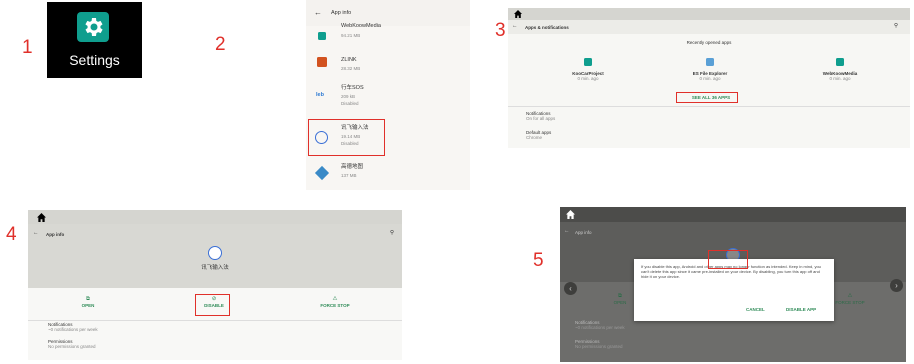  What do you see at coordinates (215, 268) in the screenshot?
I see `app-name: 讯飞输入法` at bounding box center [215, 268].